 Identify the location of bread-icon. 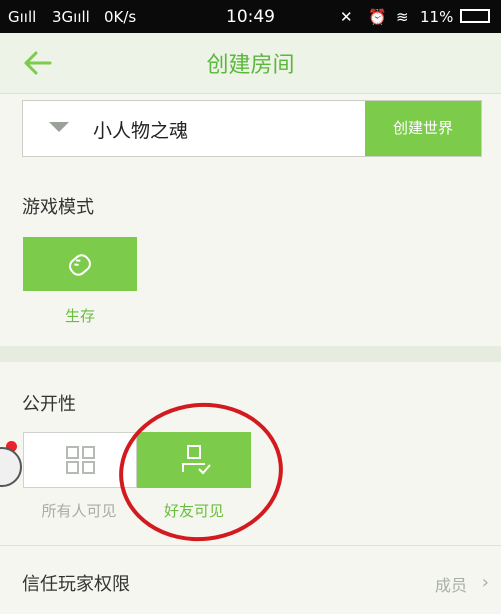
(80, 265).